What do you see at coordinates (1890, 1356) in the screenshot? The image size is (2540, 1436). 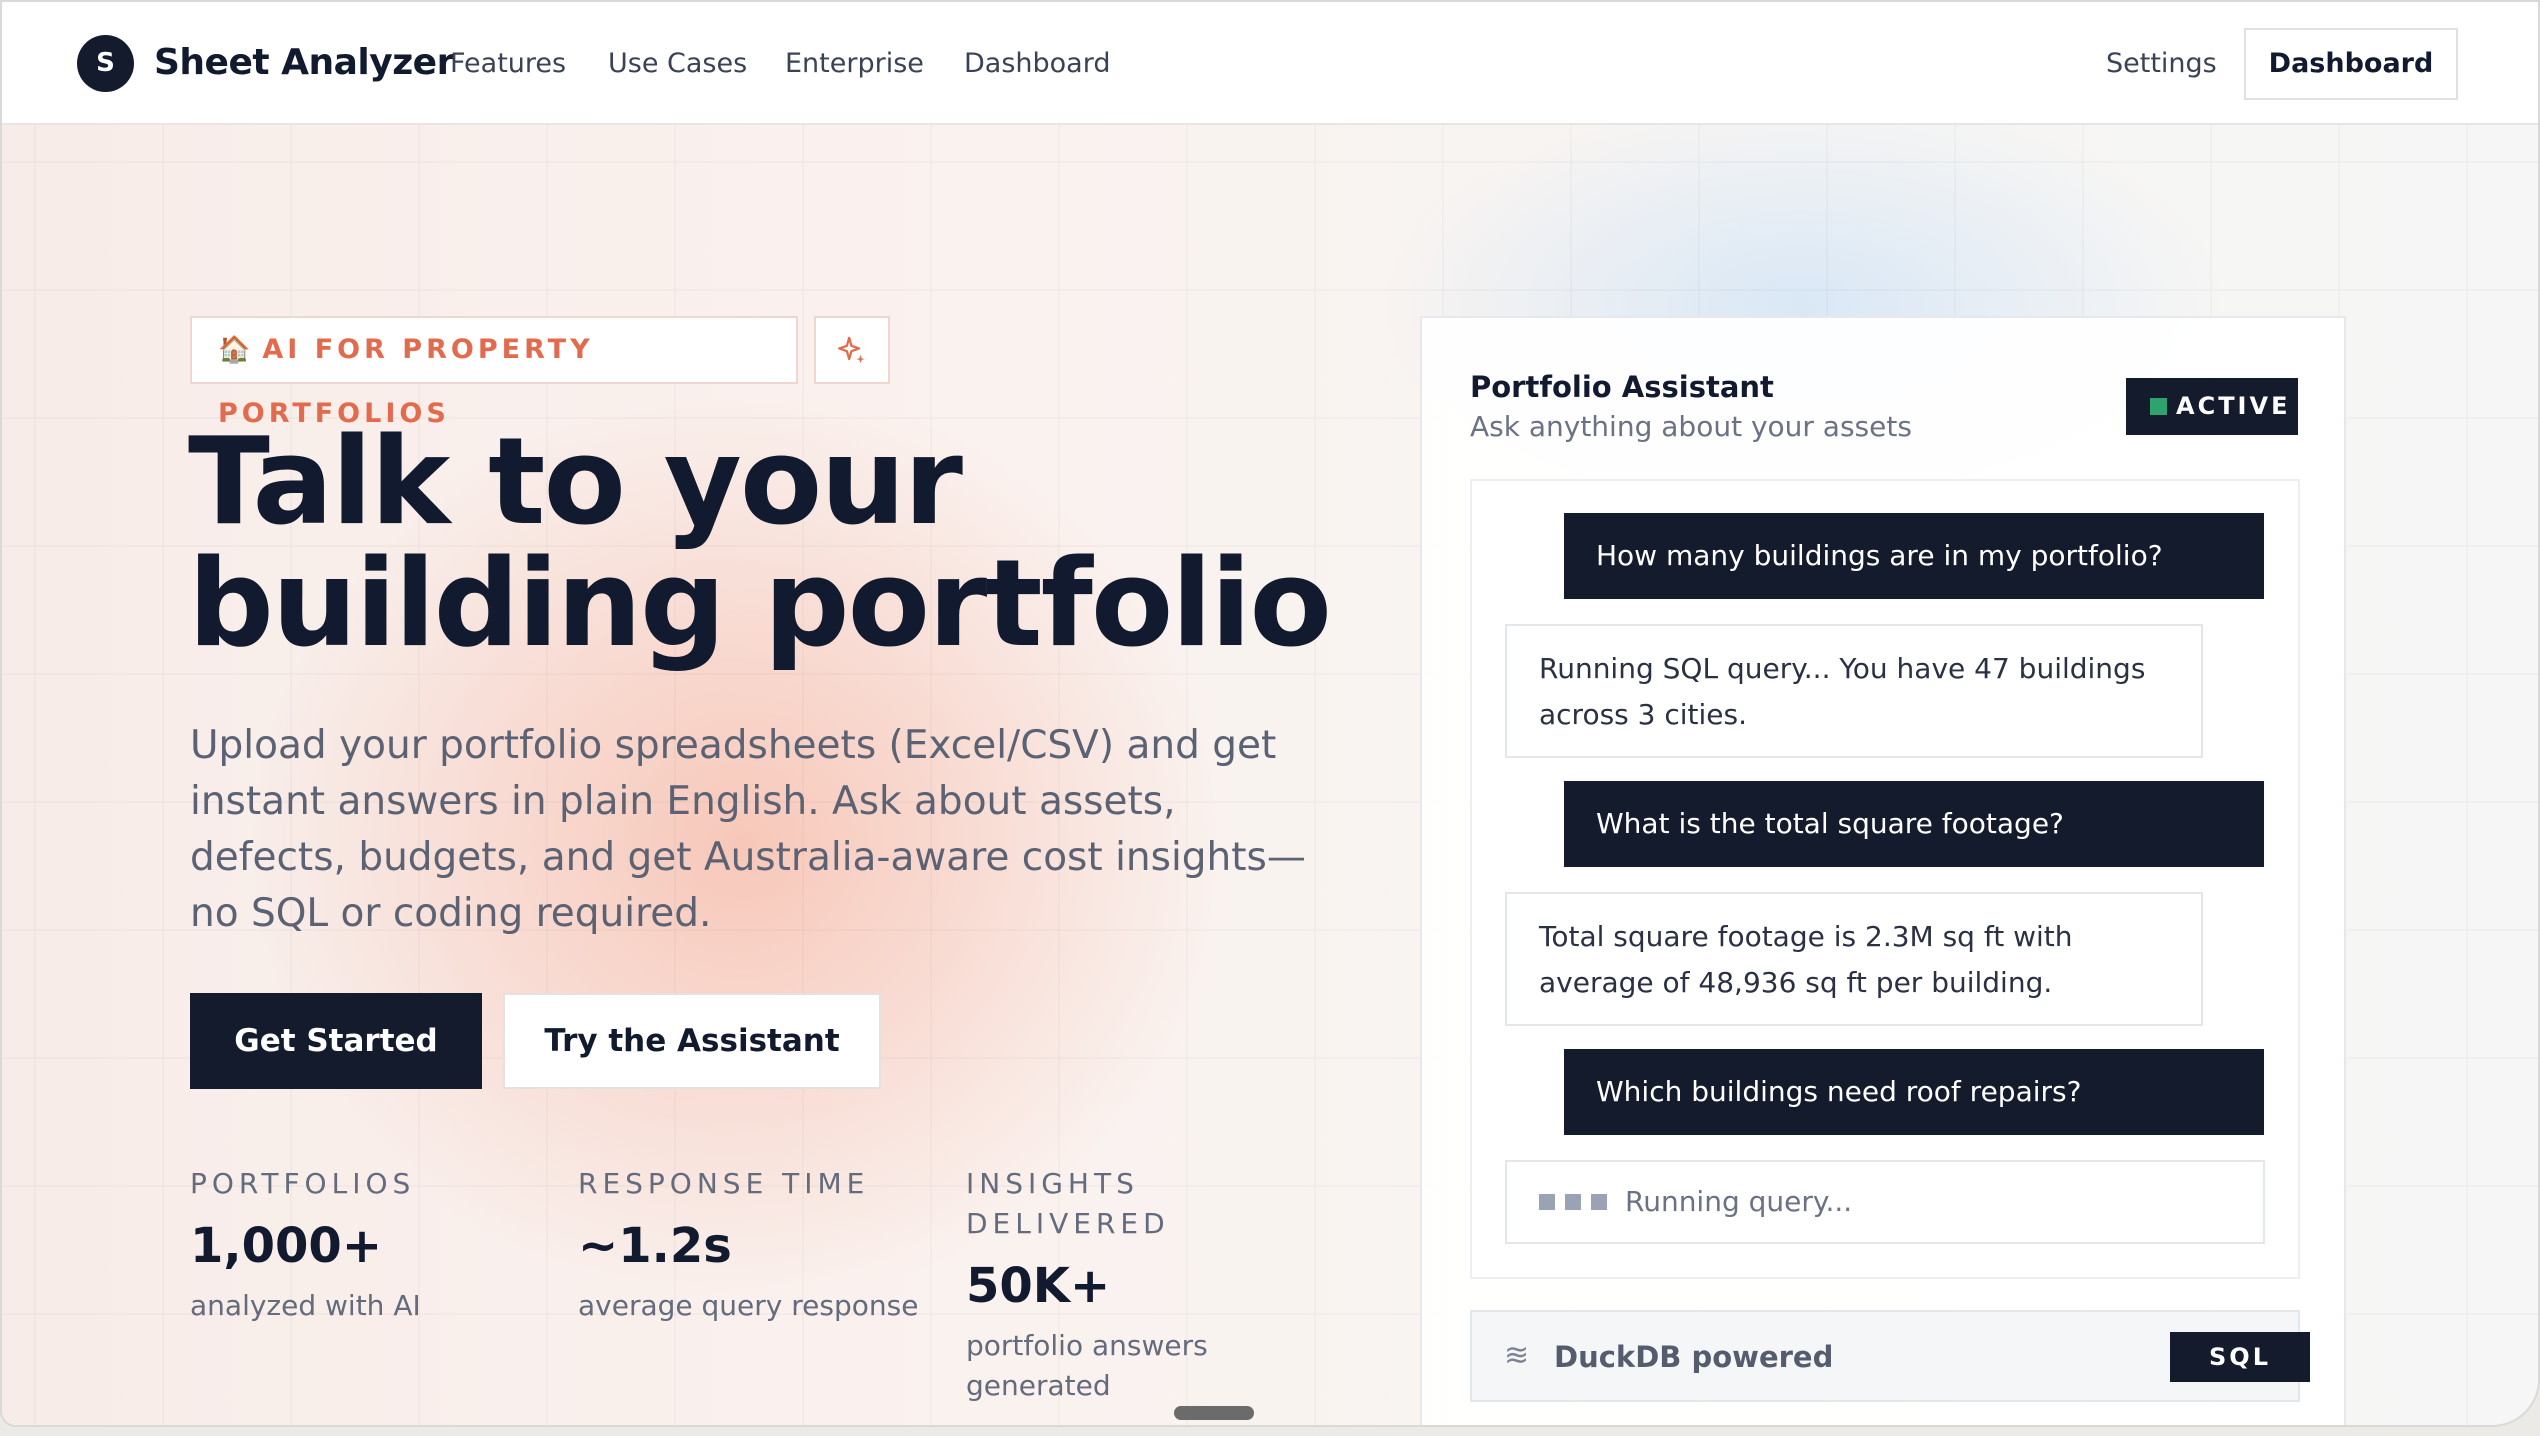 I see `engine-footer: ≋ DuckDB powered SQL` at bounding box center [1890, 1356].